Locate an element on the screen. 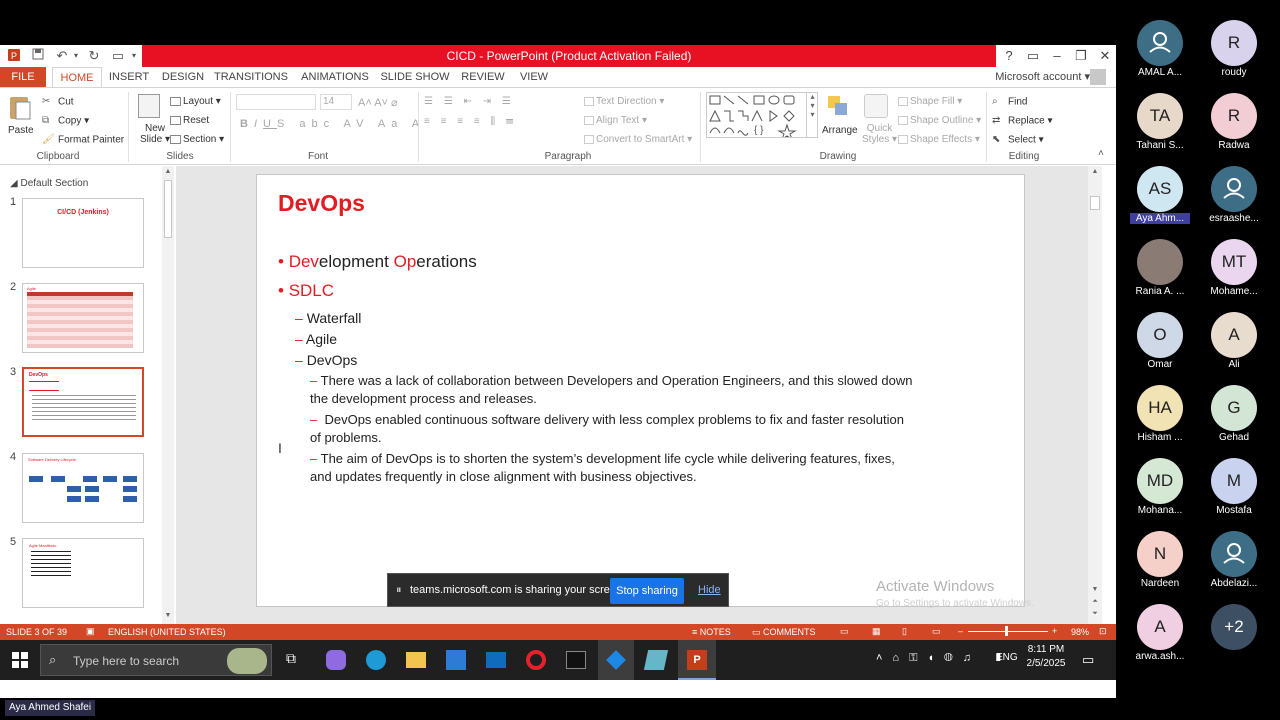  spellcheck-icon: ▣ is located at coordinates (90, 631).